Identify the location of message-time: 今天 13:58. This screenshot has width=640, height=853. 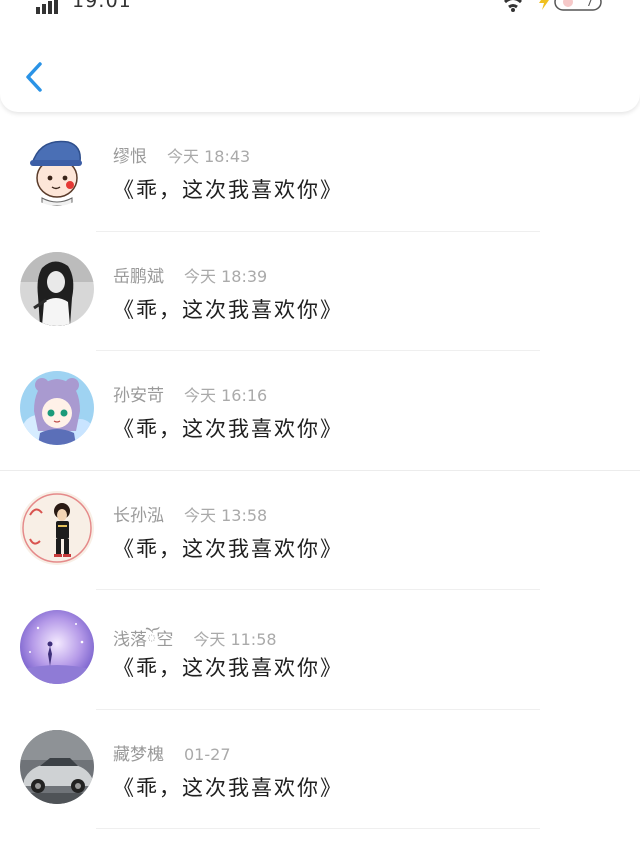
(226, 515).